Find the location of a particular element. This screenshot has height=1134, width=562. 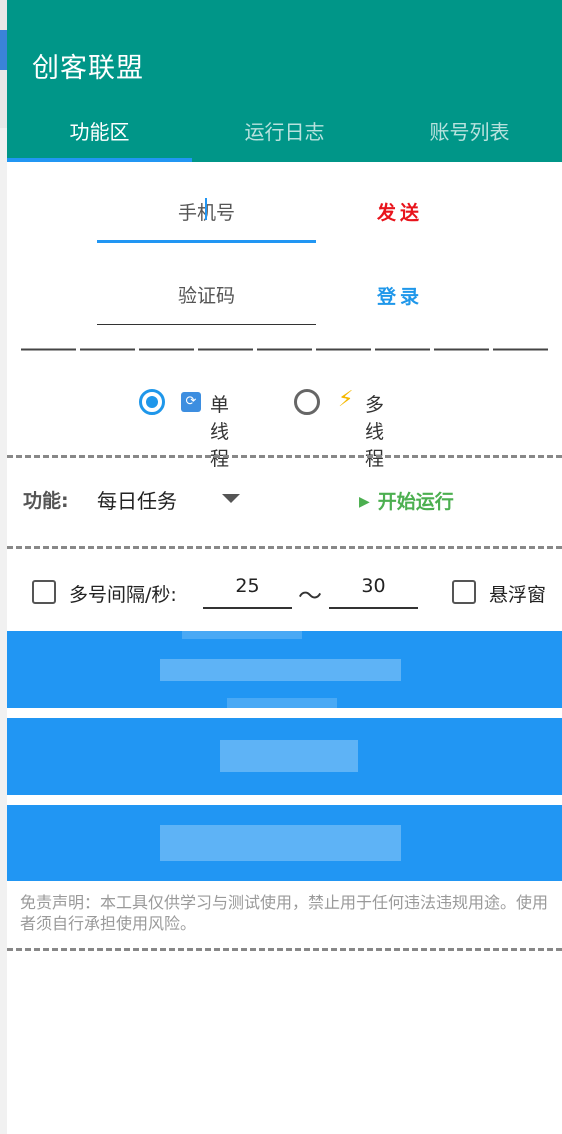

send-code-button: 发送 is located at coordinates (400, 211).